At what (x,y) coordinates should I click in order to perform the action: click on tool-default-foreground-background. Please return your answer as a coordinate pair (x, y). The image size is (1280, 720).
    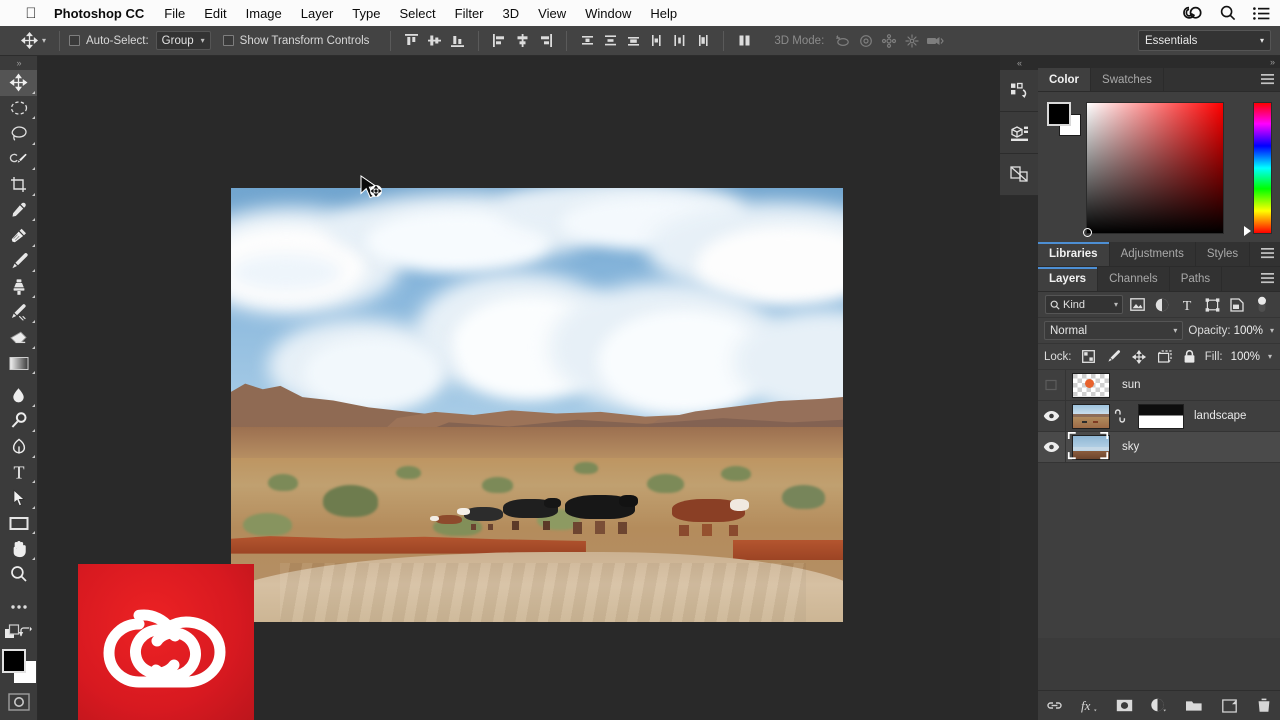
    Looking at the image, I should click on (18, 633).